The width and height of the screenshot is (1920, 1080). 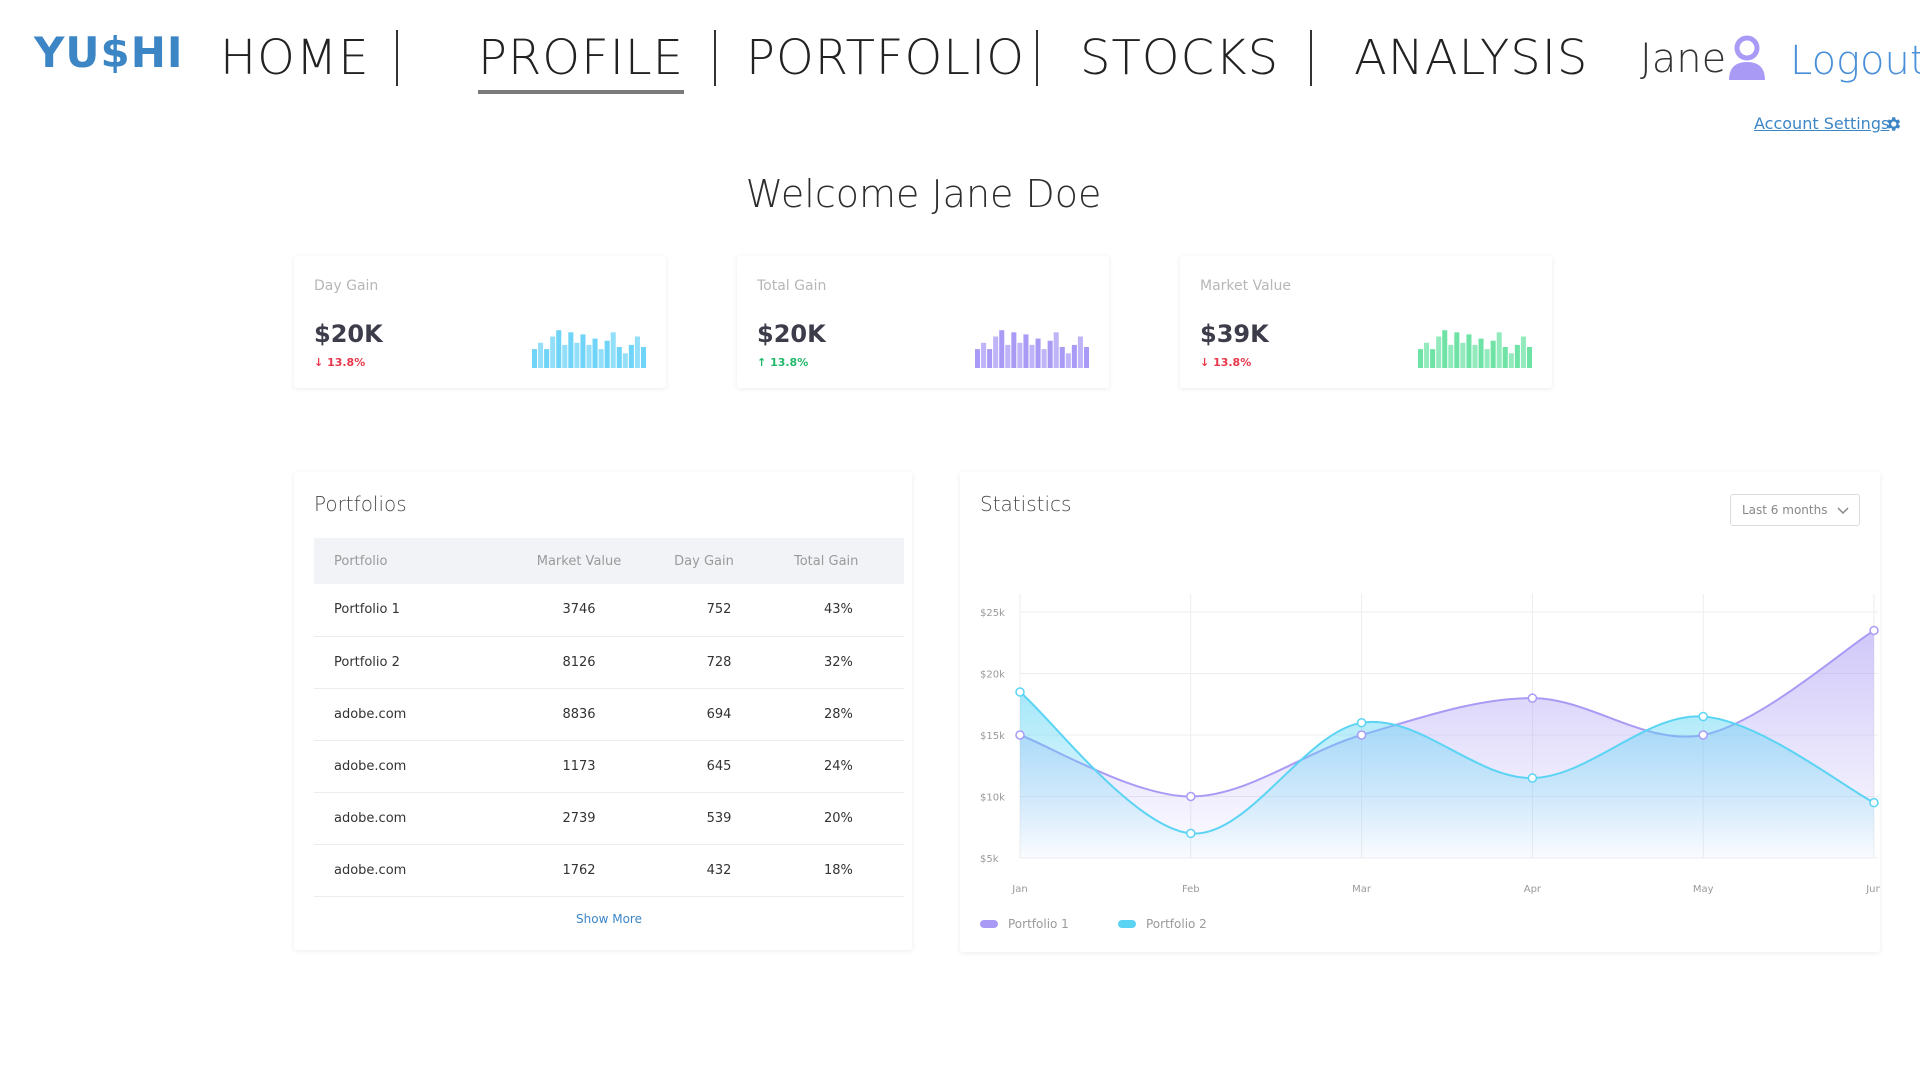 I want to click on y-tick-label: $10k, so click(x=992, y=798).